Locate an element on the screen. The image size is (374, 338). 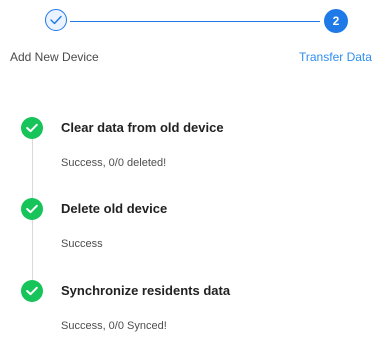
step-2-active-indicator: 2 is located at coordinates (336, 21).